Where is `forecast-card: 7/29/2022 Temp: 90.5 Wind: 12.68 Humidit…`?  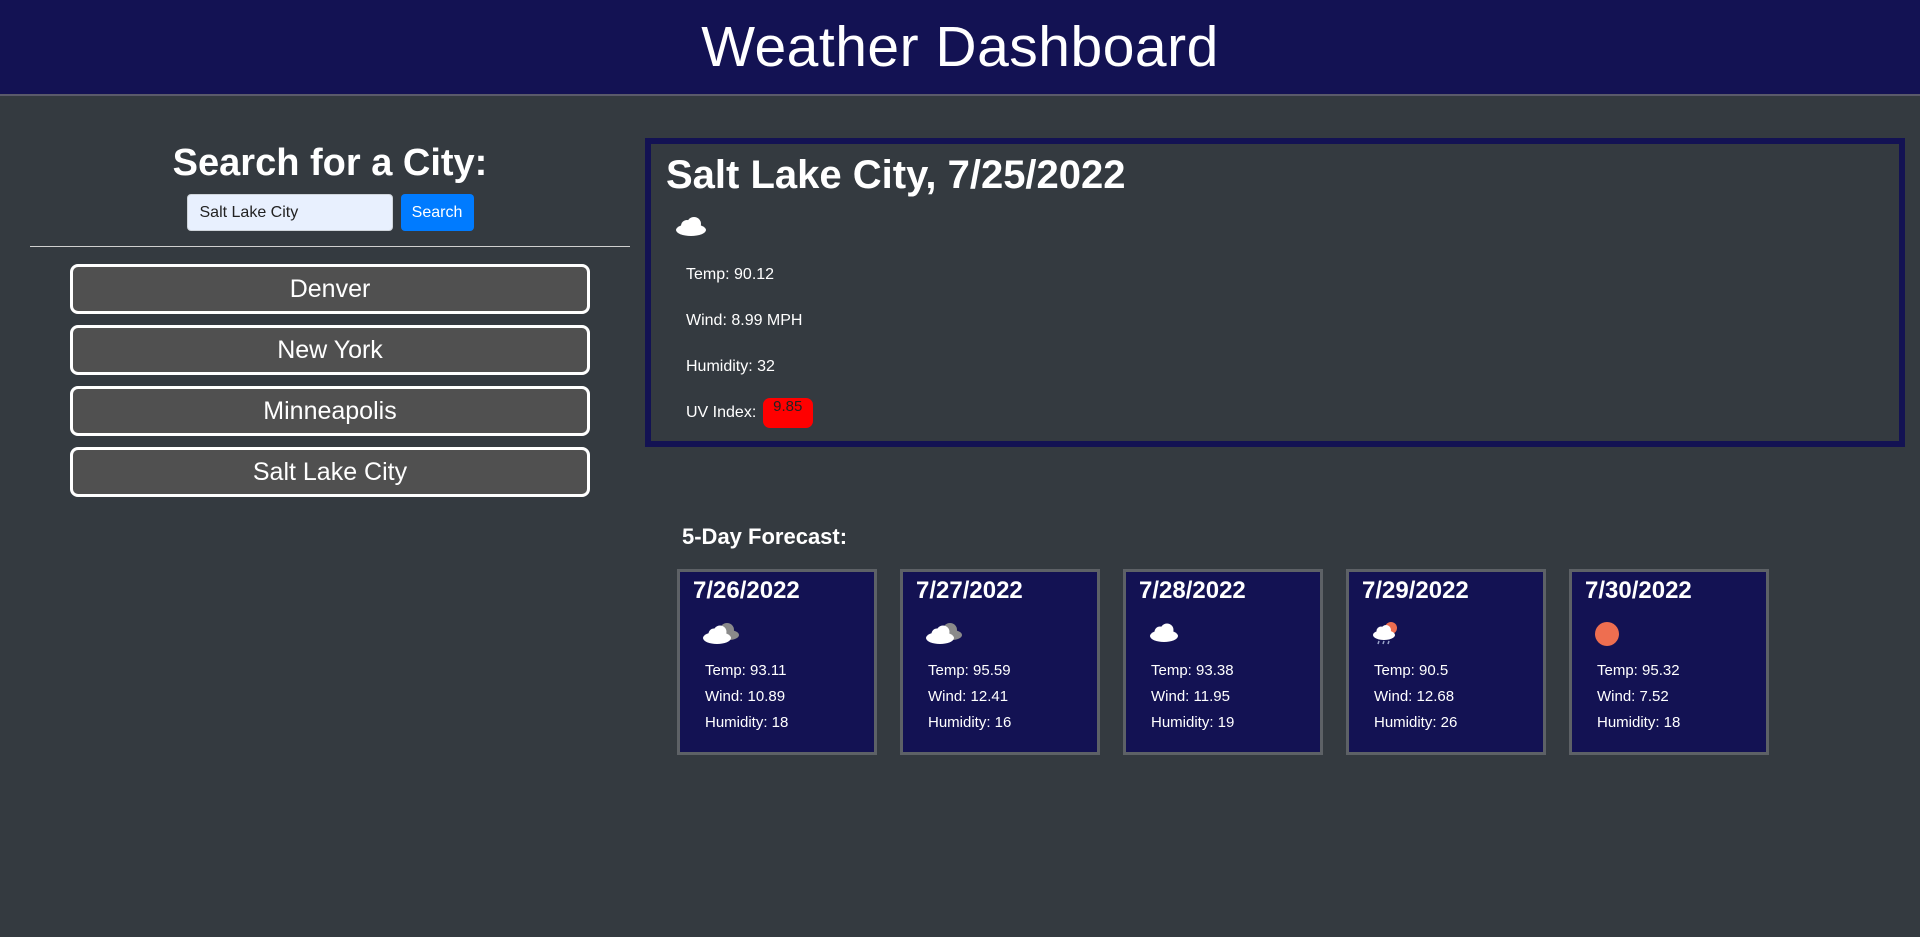
forecast-card: 7/29/2022 Temp: 90.5 Wind: 12.68 Humidit… is located at coordinates (1446, 662).